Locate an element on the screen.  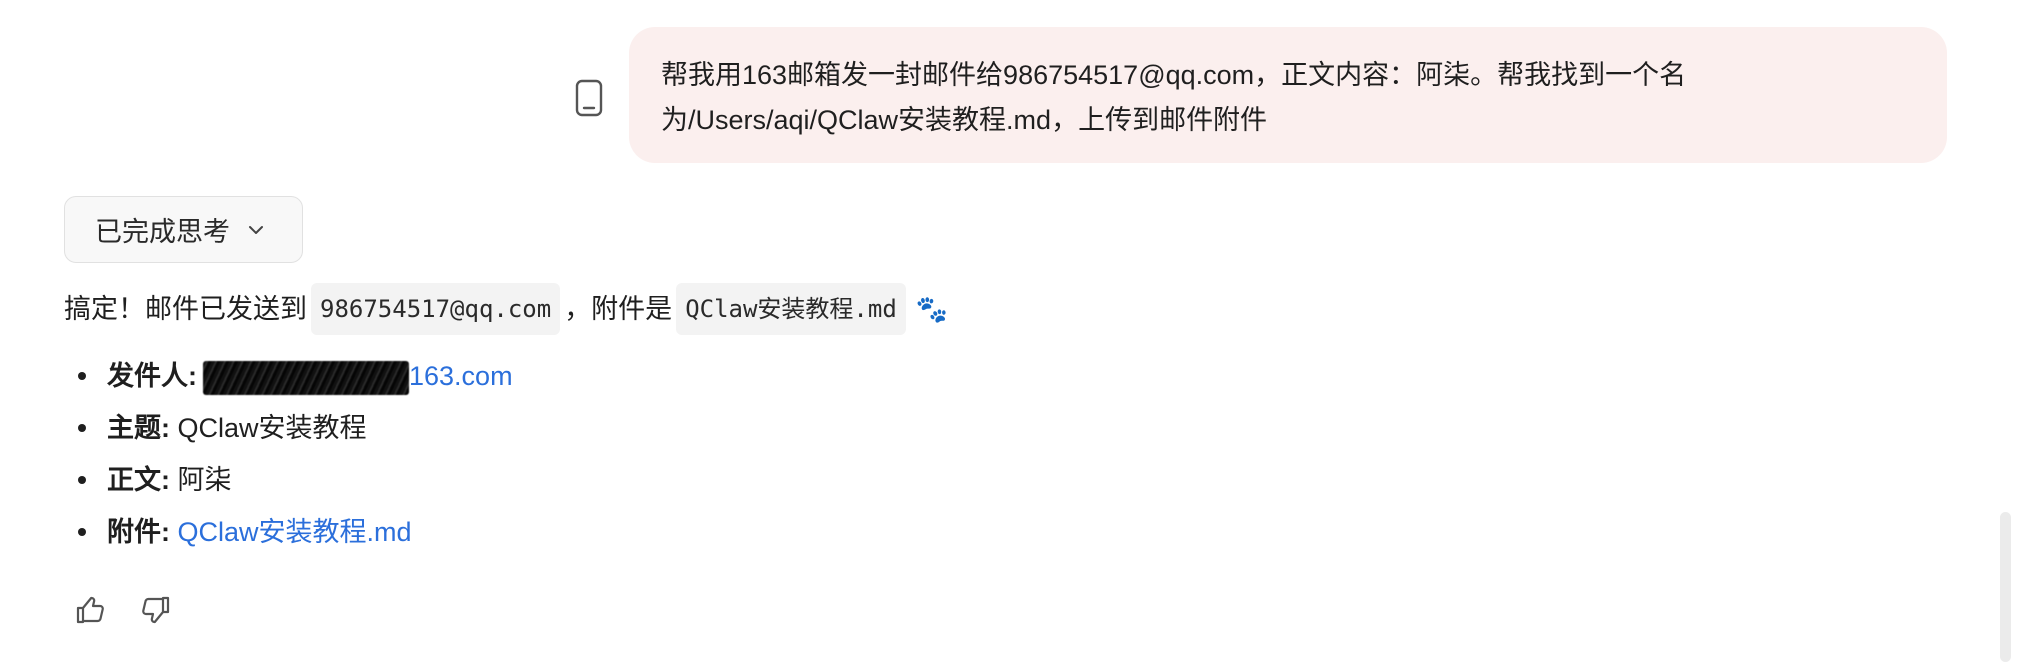
thumbs-down-button is located at coordinates (156, 610).